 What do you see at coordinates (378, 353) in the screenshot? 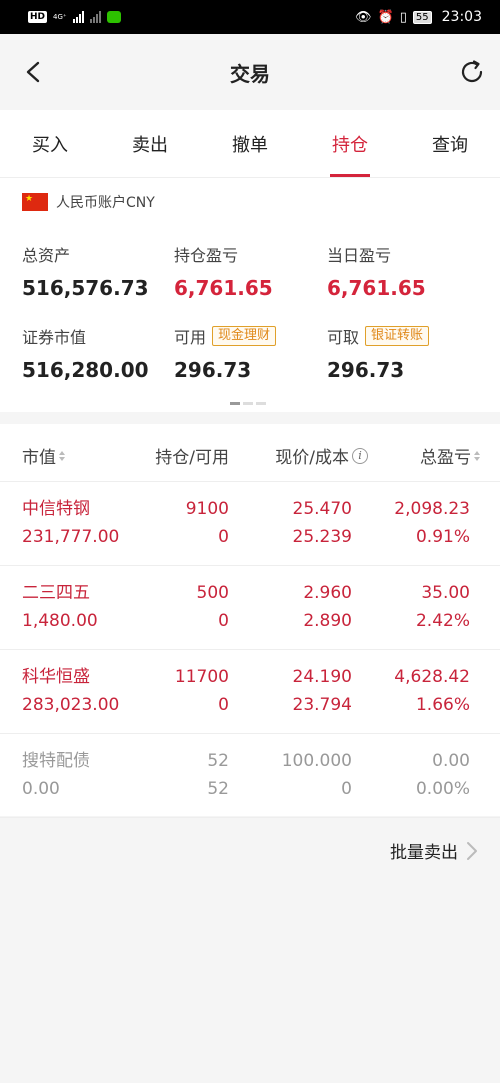
I see `metric-withdrawable: 可取 银证转账 296.73` at bounding box center [378, 353].